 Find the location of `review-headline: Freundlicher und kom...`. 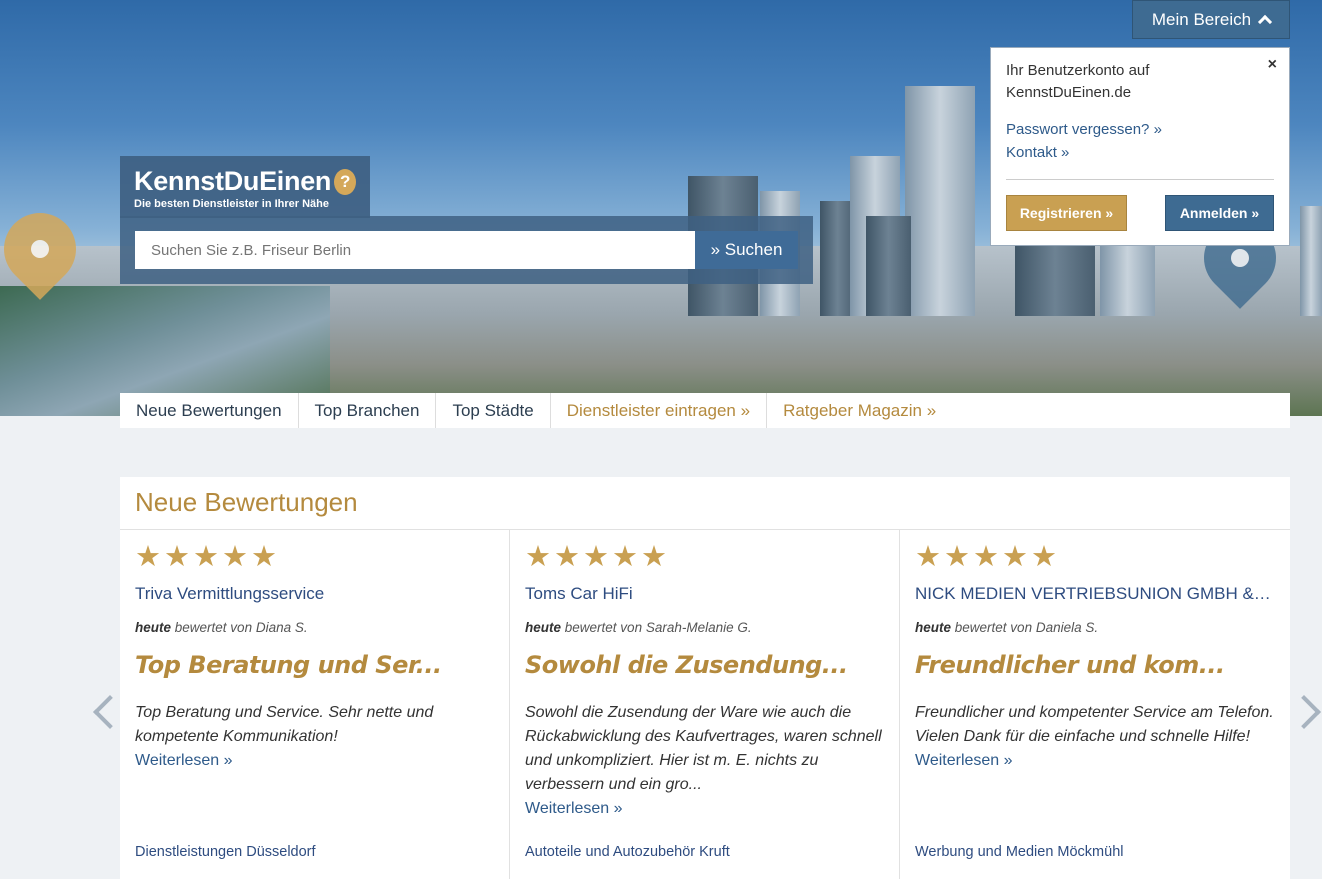

review-headline: Freundlicher und kom... is located at coordinates (1070, 665).